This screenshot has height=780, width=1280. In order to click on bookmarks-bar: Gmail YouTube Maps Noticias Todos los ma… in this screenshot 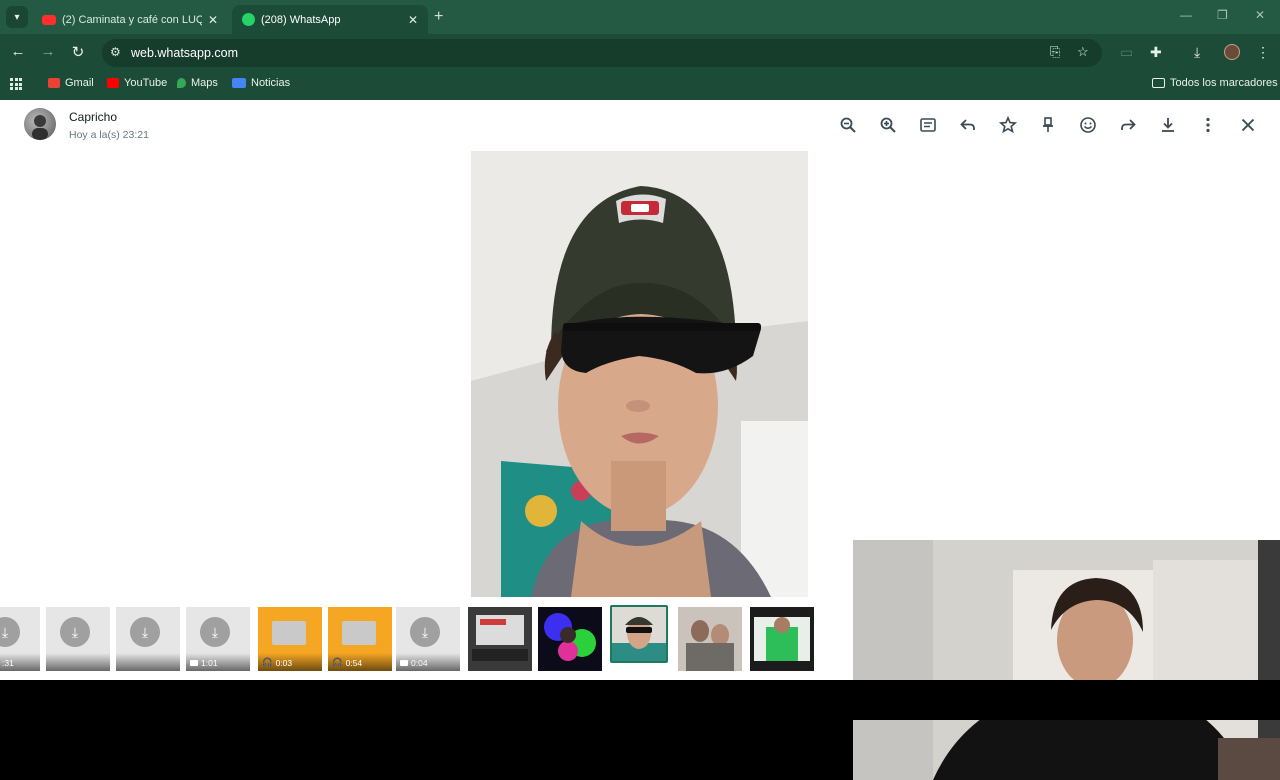, I will do `click(640, 86)`.